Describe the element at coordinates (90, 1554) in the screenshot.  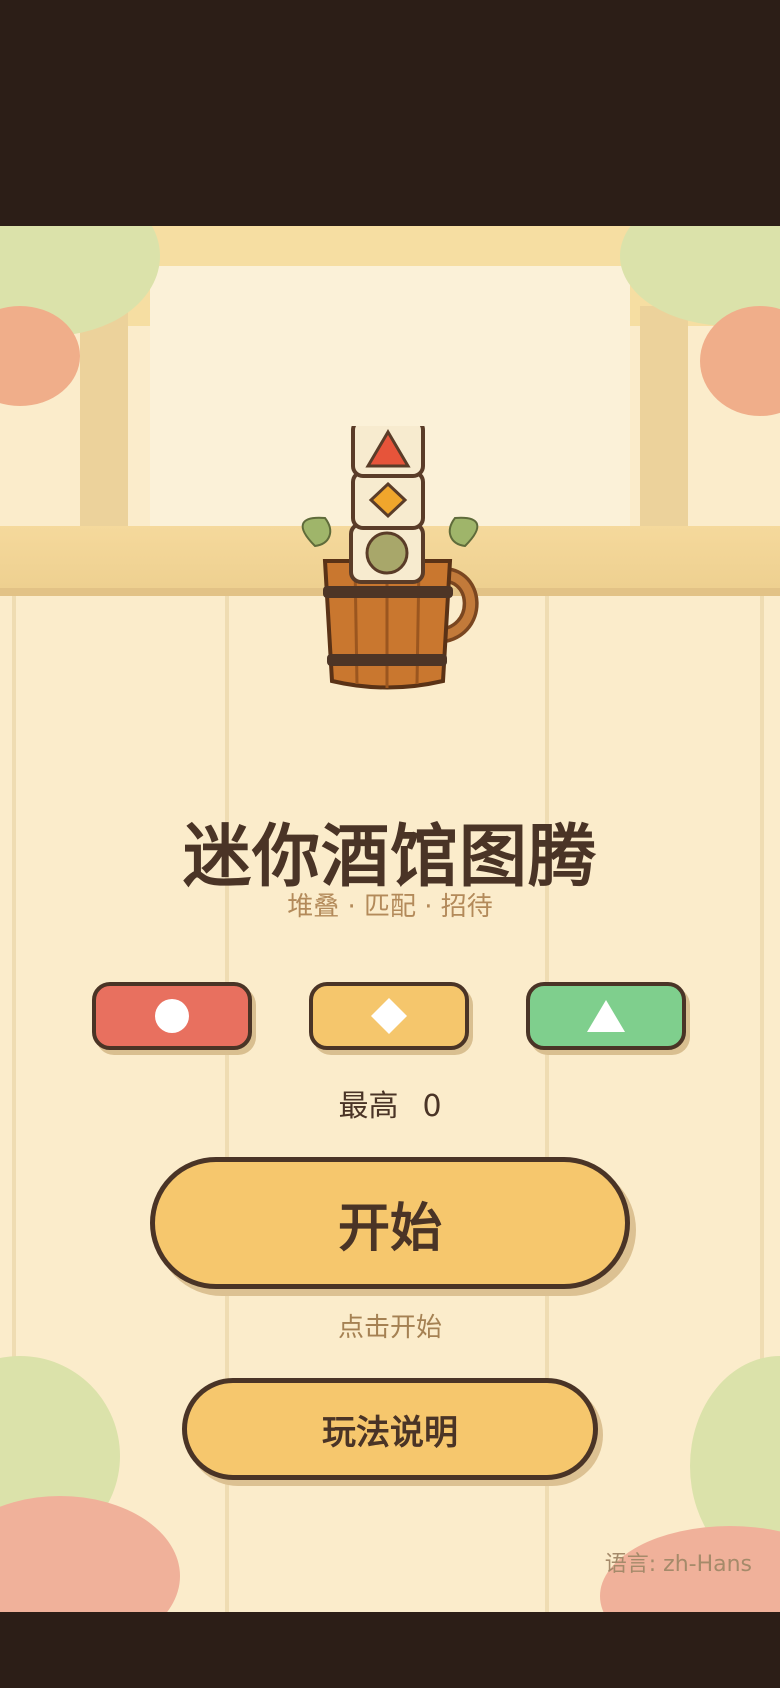
I see `foliage-bottom-left-accent` at that location.